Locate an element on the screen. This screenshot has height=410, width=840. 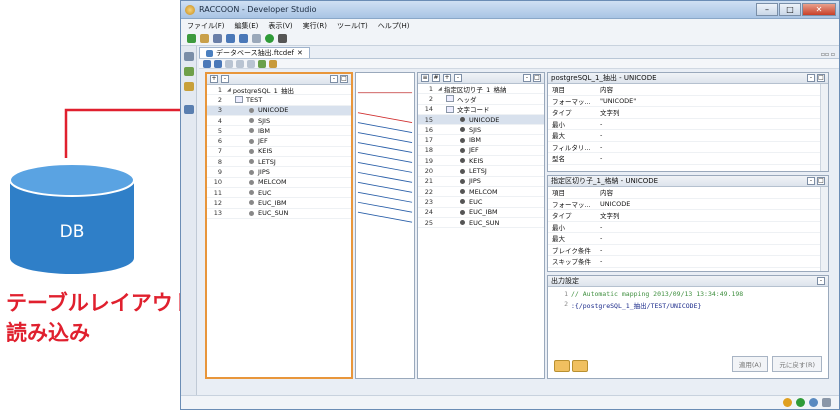
apply-button: 適用(A) is located at coordinates (750, 364).